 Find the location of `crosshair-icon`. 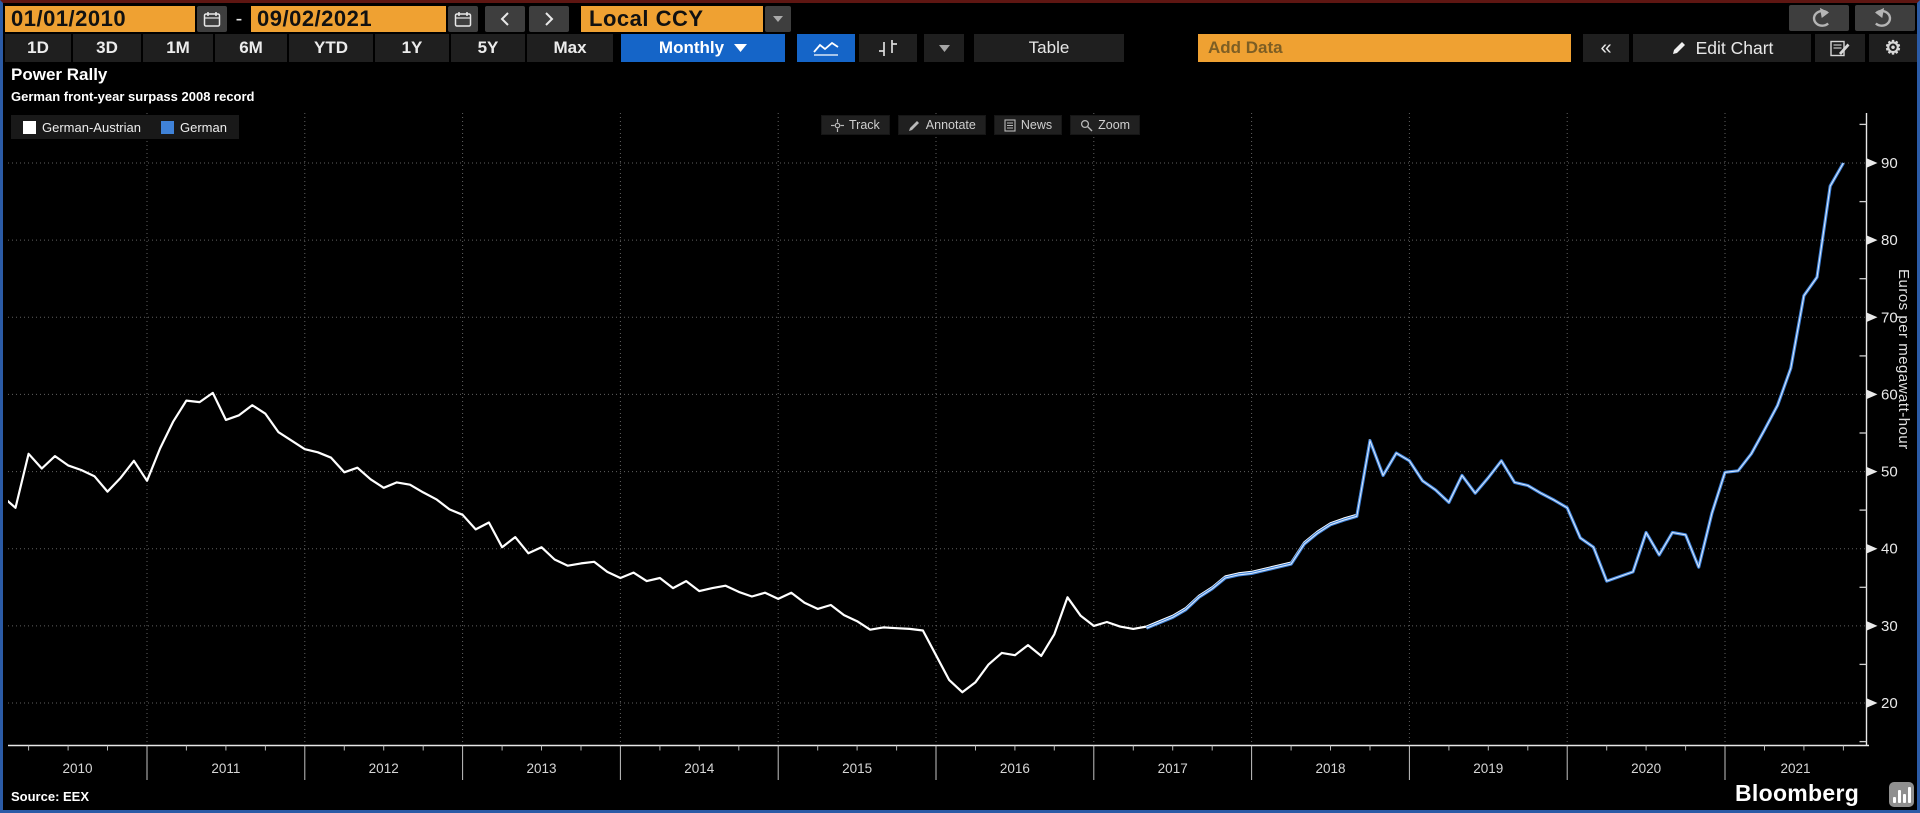

crosshair-icon is located at coordinates (837, 125).